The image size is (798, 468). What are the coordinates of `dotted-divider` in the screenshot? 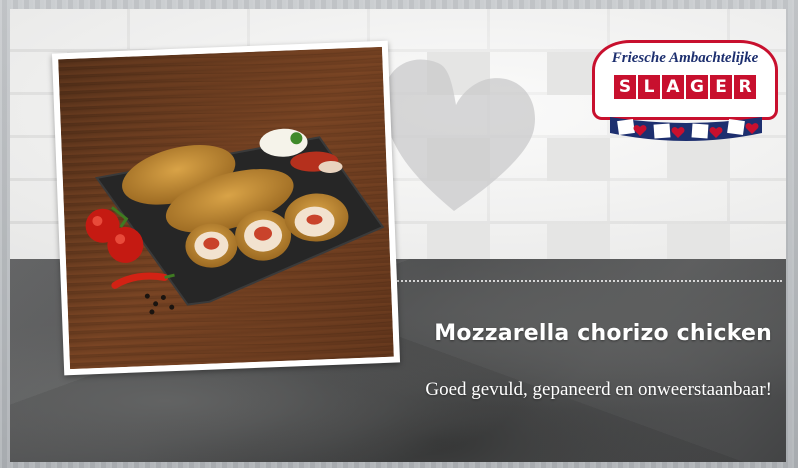 It's located at (586, 281).